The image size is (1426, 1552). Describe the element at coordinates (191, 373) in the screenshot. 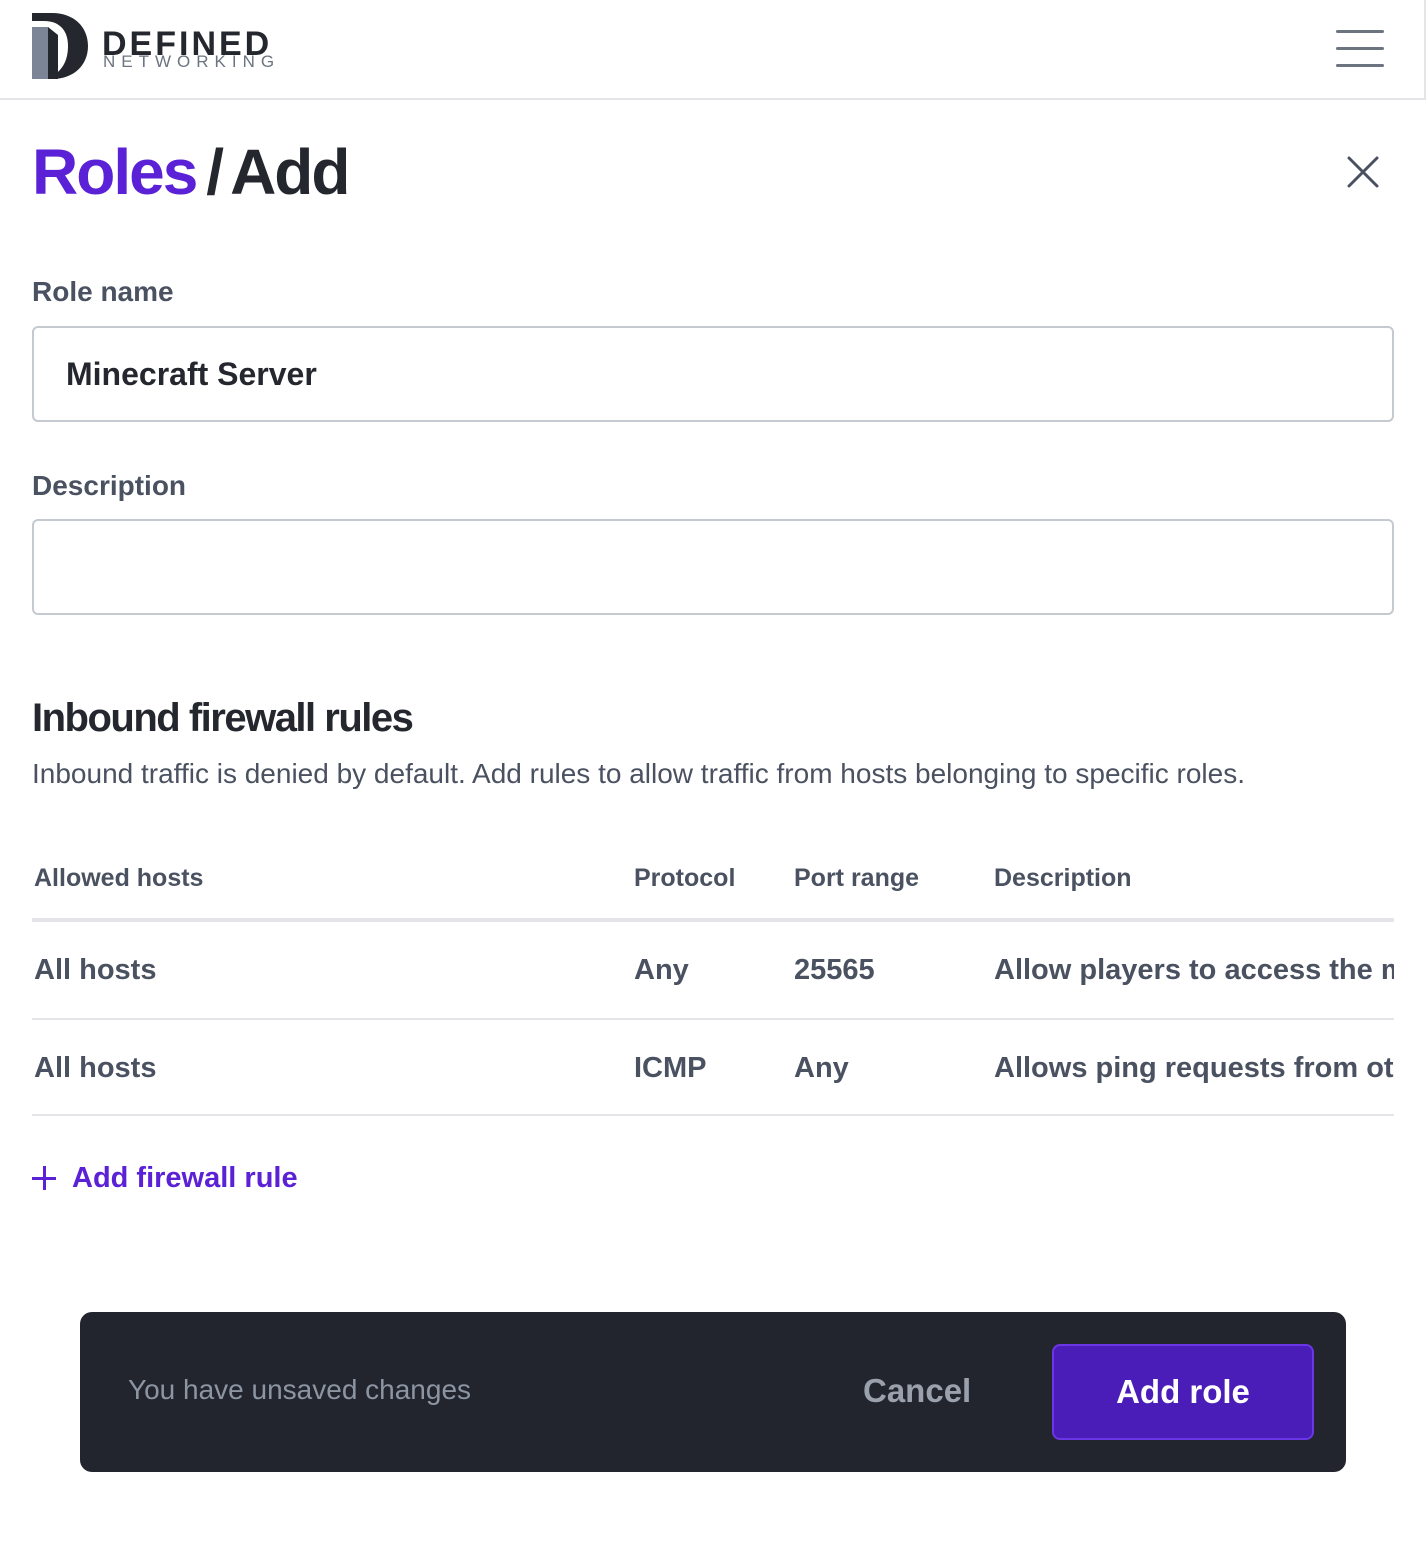

I see `role-name-value: Minecraft Server` at that location.